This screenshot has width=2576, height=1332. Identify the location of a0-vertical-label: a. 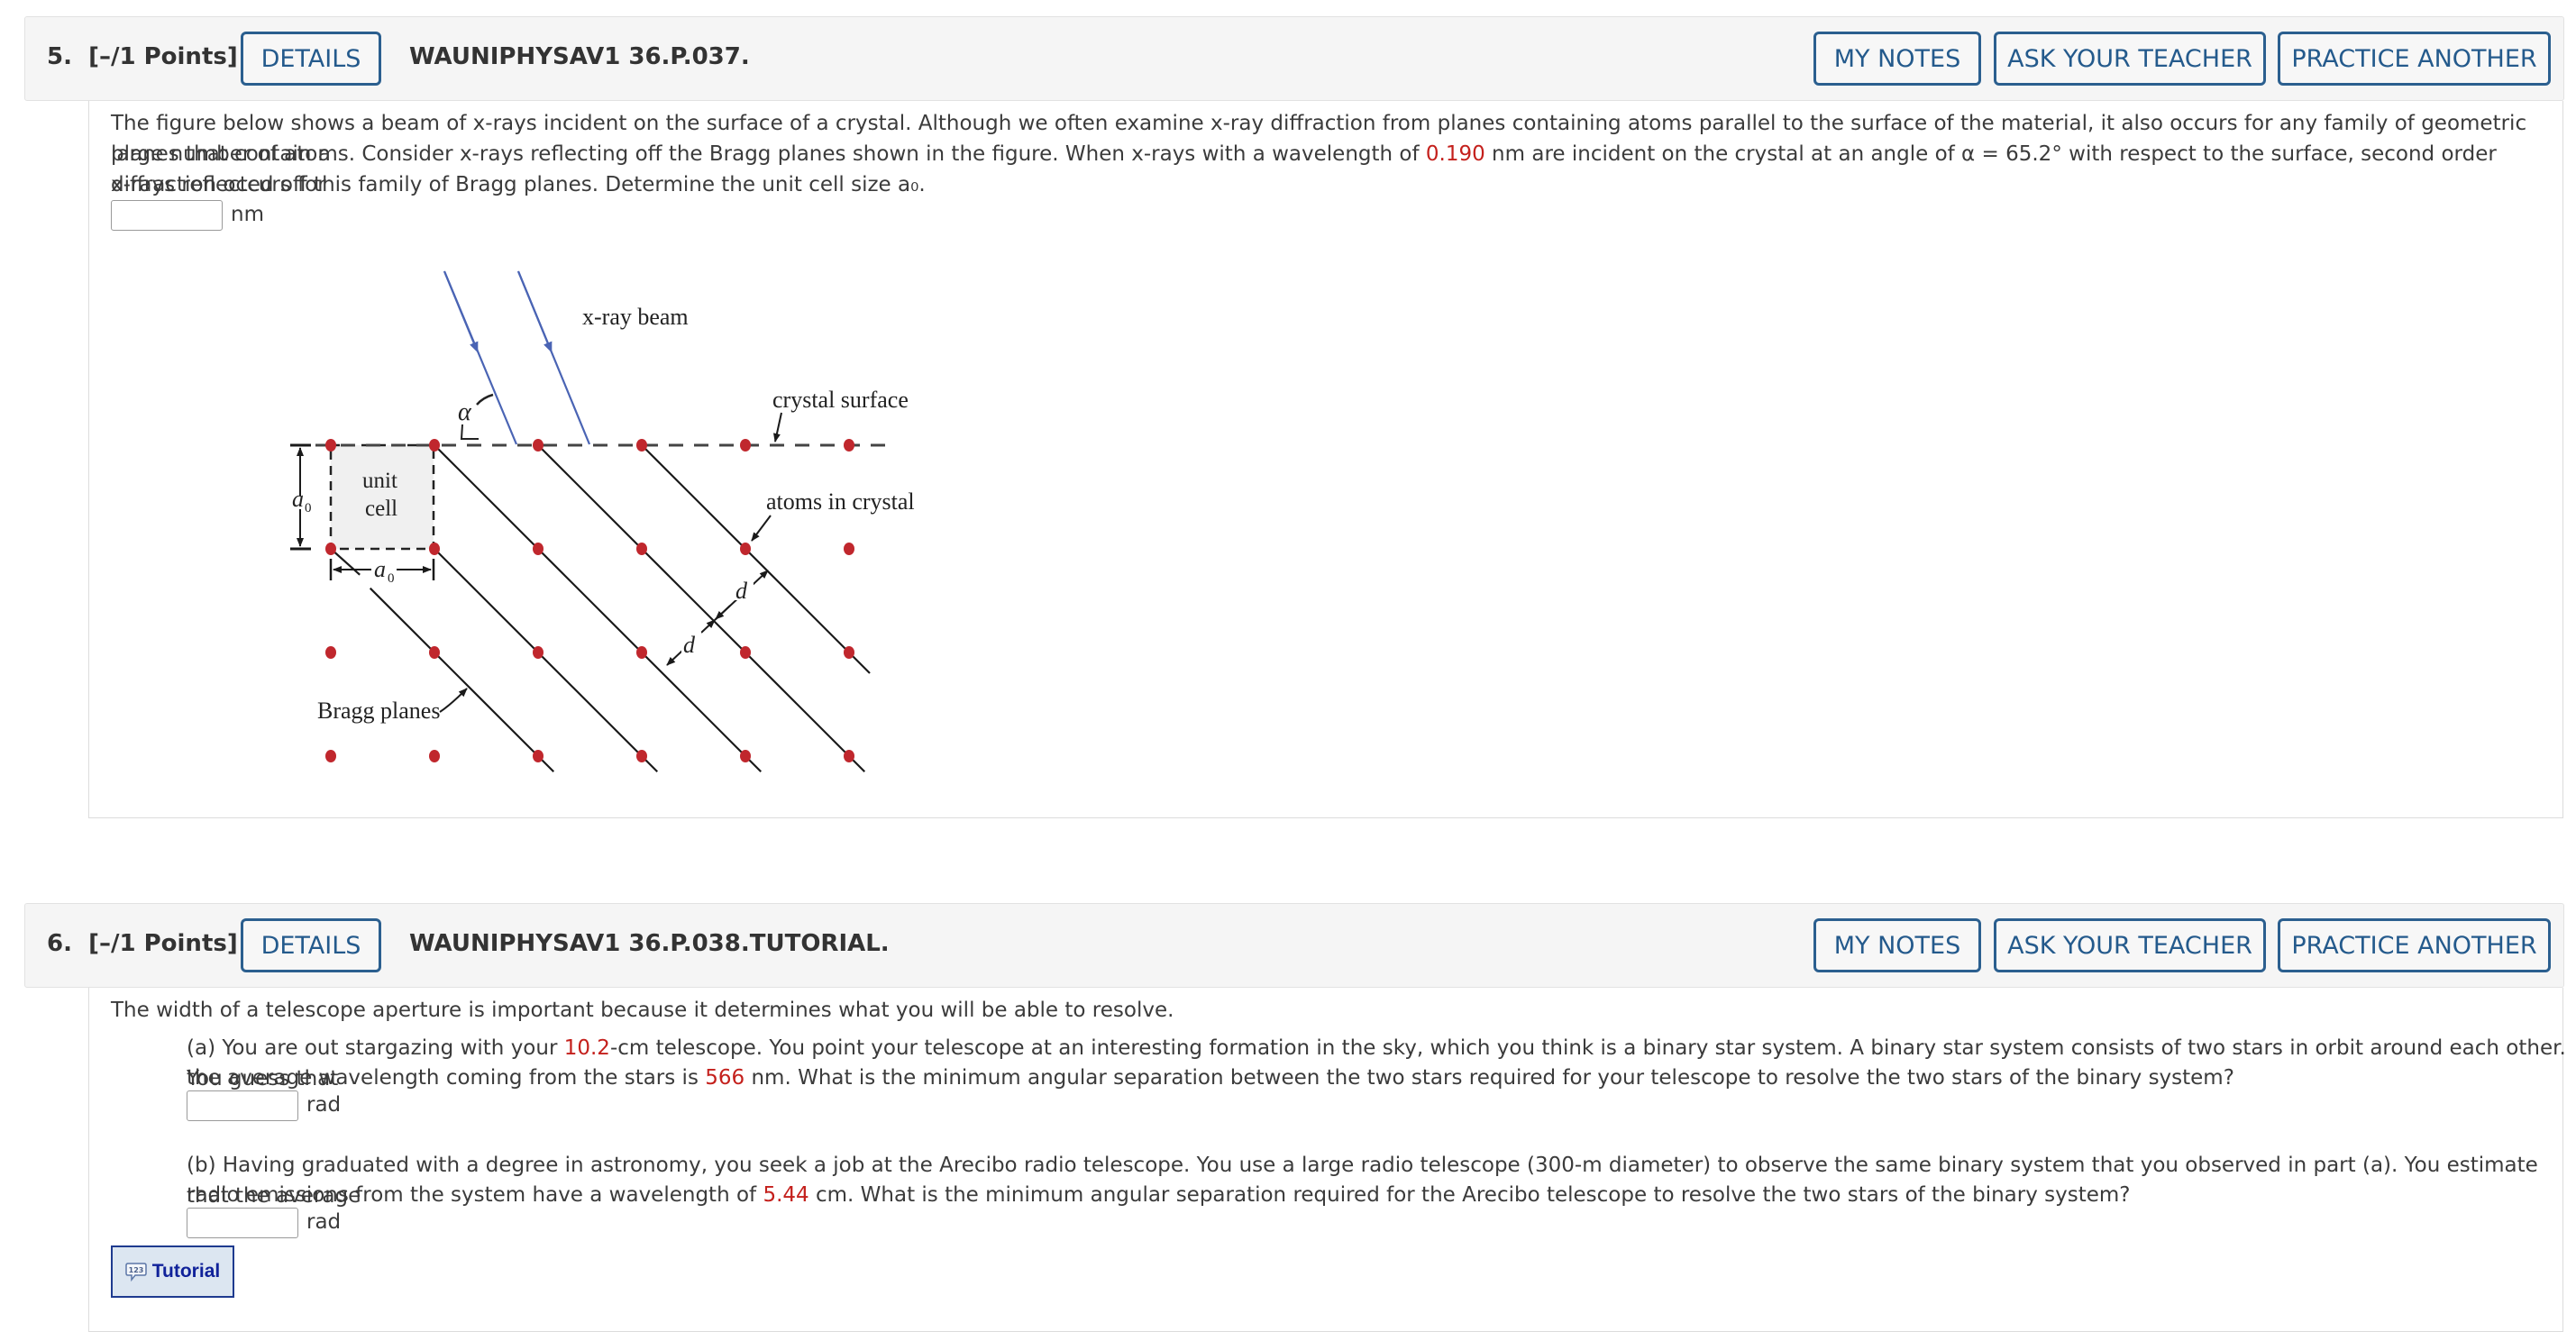
(298, 499).